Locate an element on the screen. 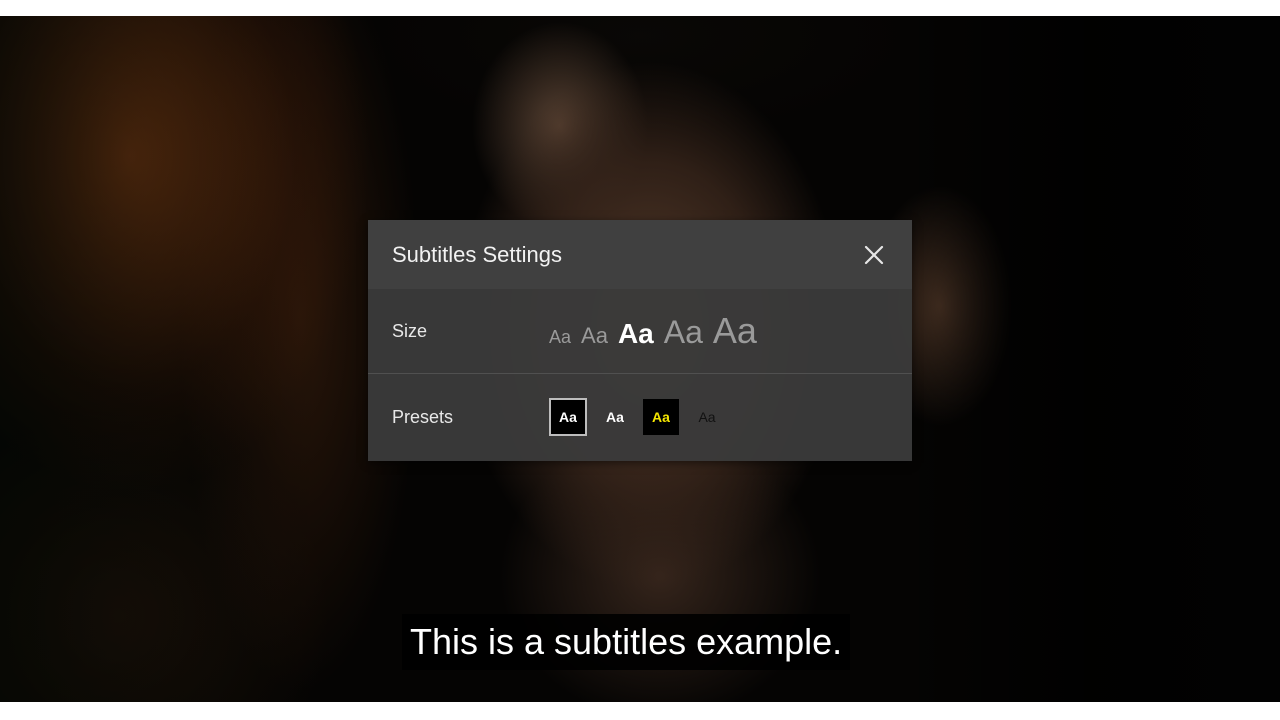 The image size is (1280, 720). preset-option-3: Aa is located at coordinates (661, 417).